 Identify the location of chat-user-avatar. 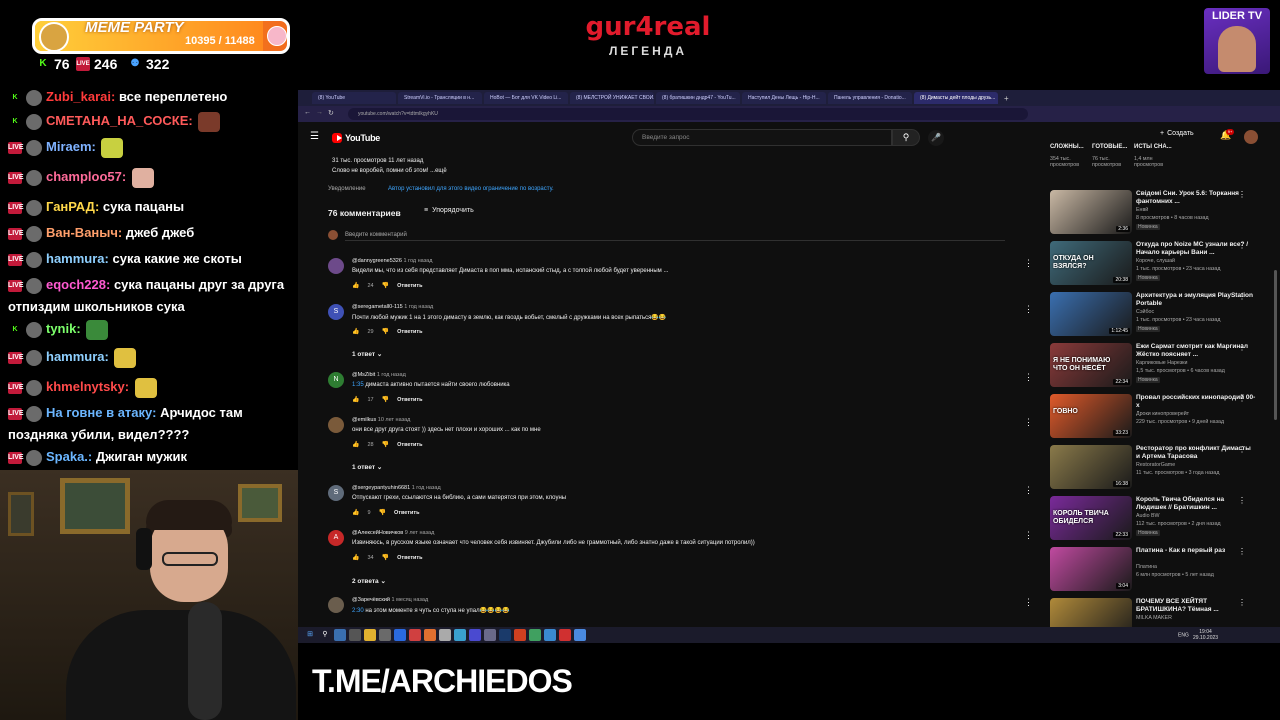
(34, 285).